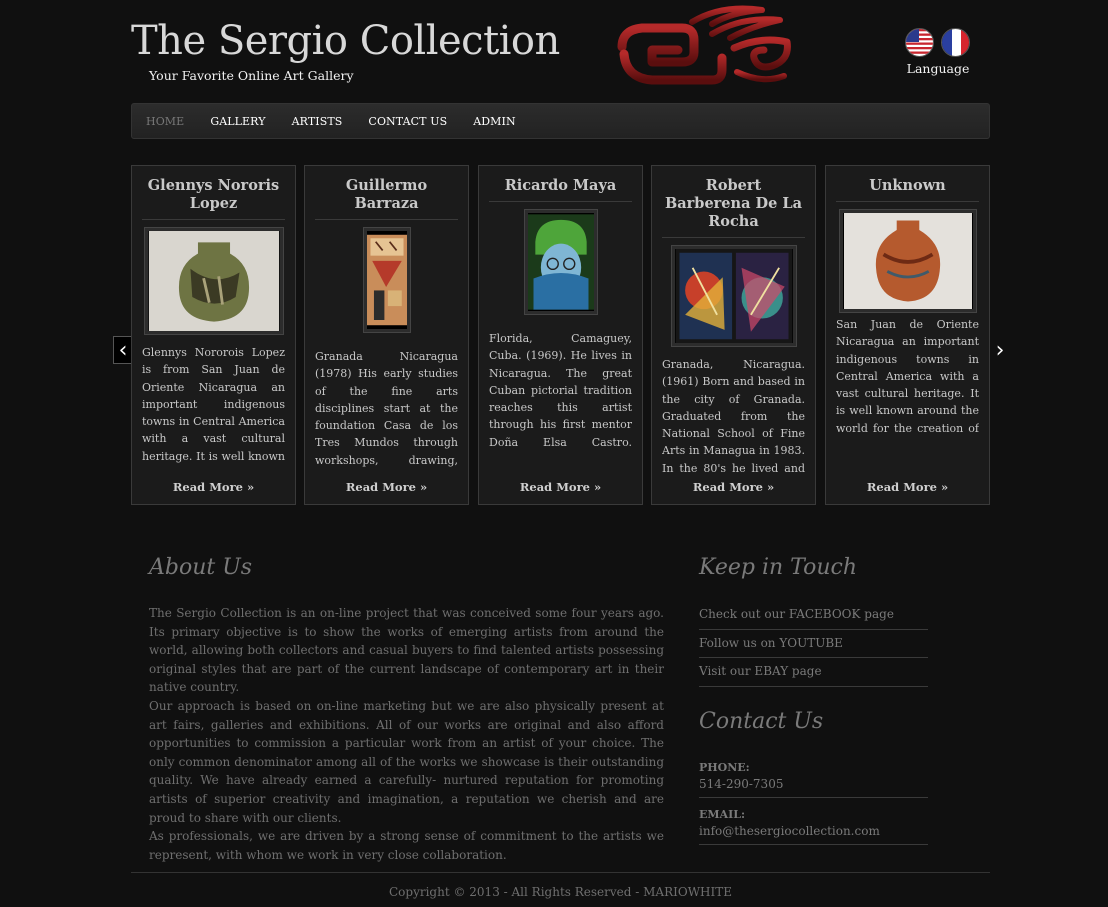 The width and height of the screenshot is (1108, 907). I want to click on facebook-link: Check out our FACEBOOK page, so click(813, 615).